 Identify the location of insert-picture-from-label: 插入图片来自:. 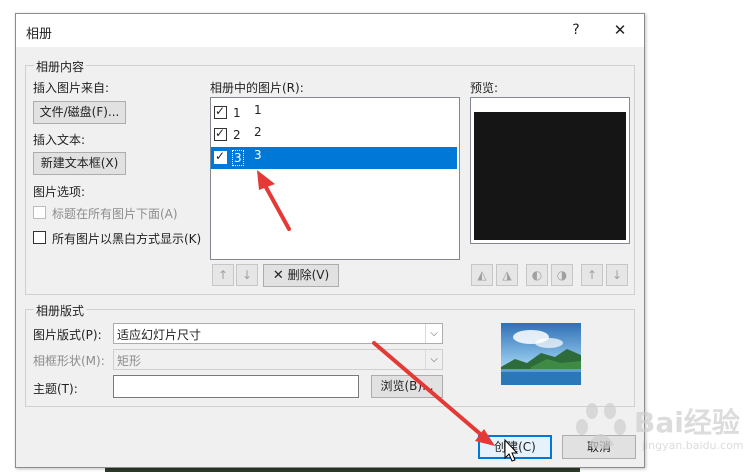
(71, 88).